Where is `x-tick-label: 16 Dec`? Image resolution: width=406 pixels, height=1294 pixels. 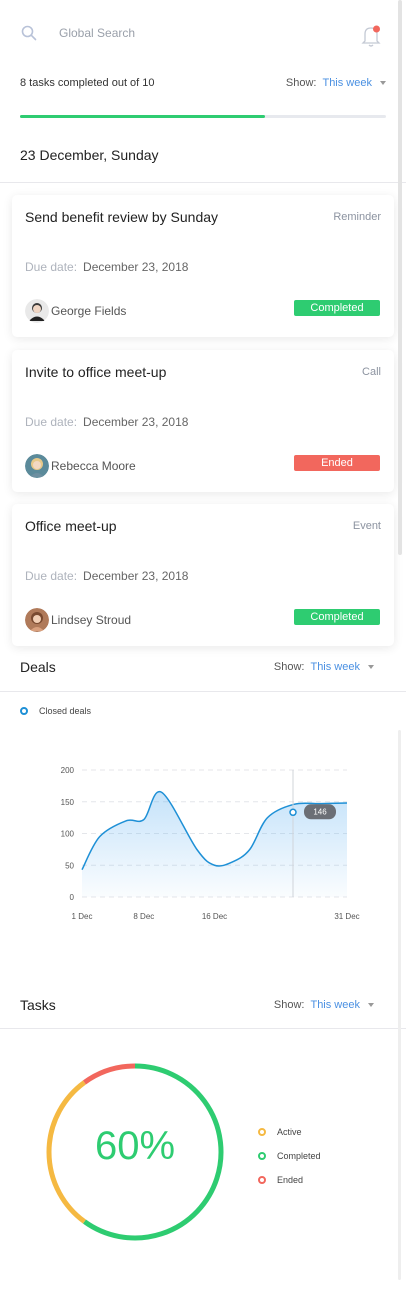 x-tick-label: 16 Dec is located at coordinates (214, 916).